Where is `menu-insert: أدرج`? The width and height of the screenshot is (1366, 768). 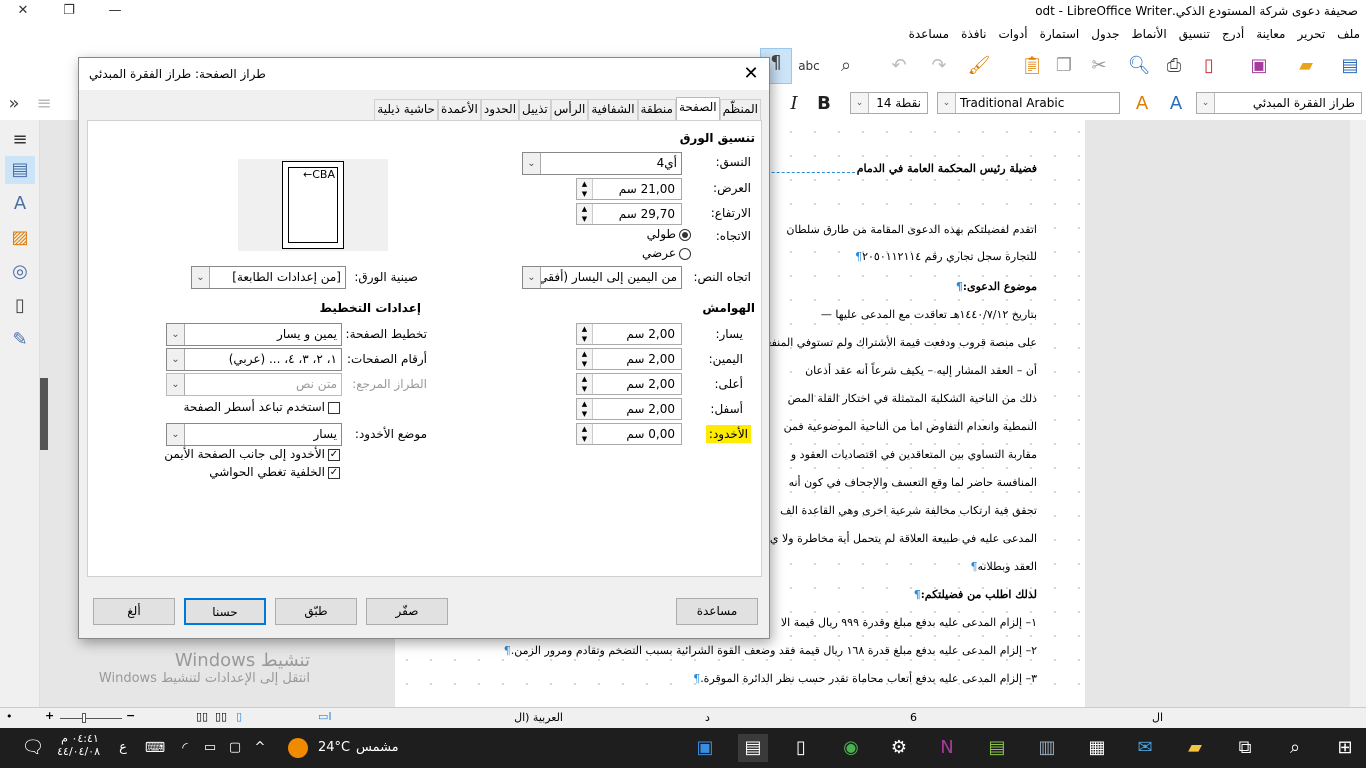
menu-insert: أدرج is located at coordinates (1233, 34).